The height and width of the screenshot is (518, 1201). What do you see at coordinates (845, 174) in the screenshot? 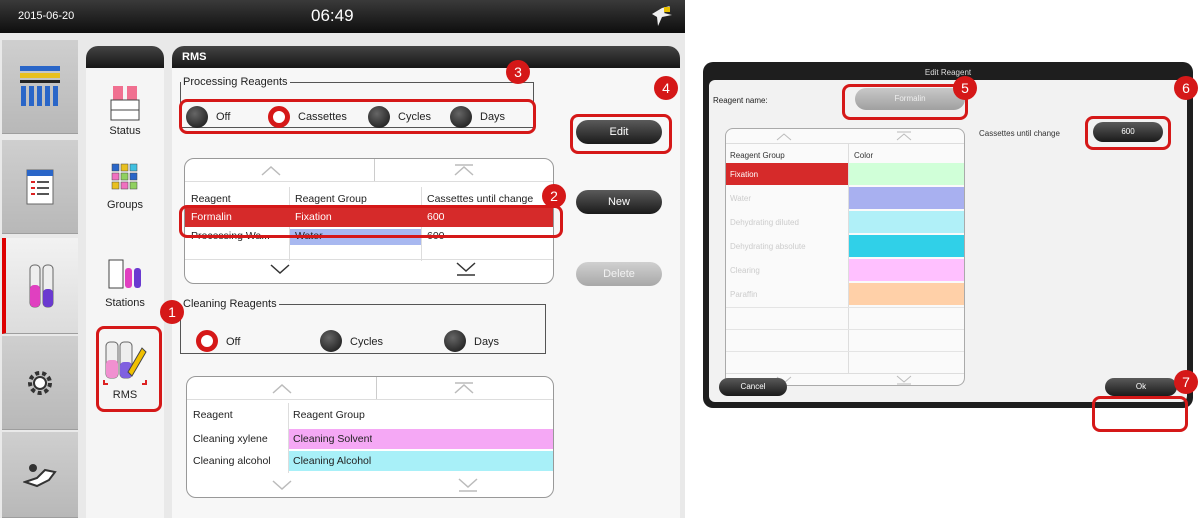
I see `list-item: Fixation` at bounding box center [845, 174].